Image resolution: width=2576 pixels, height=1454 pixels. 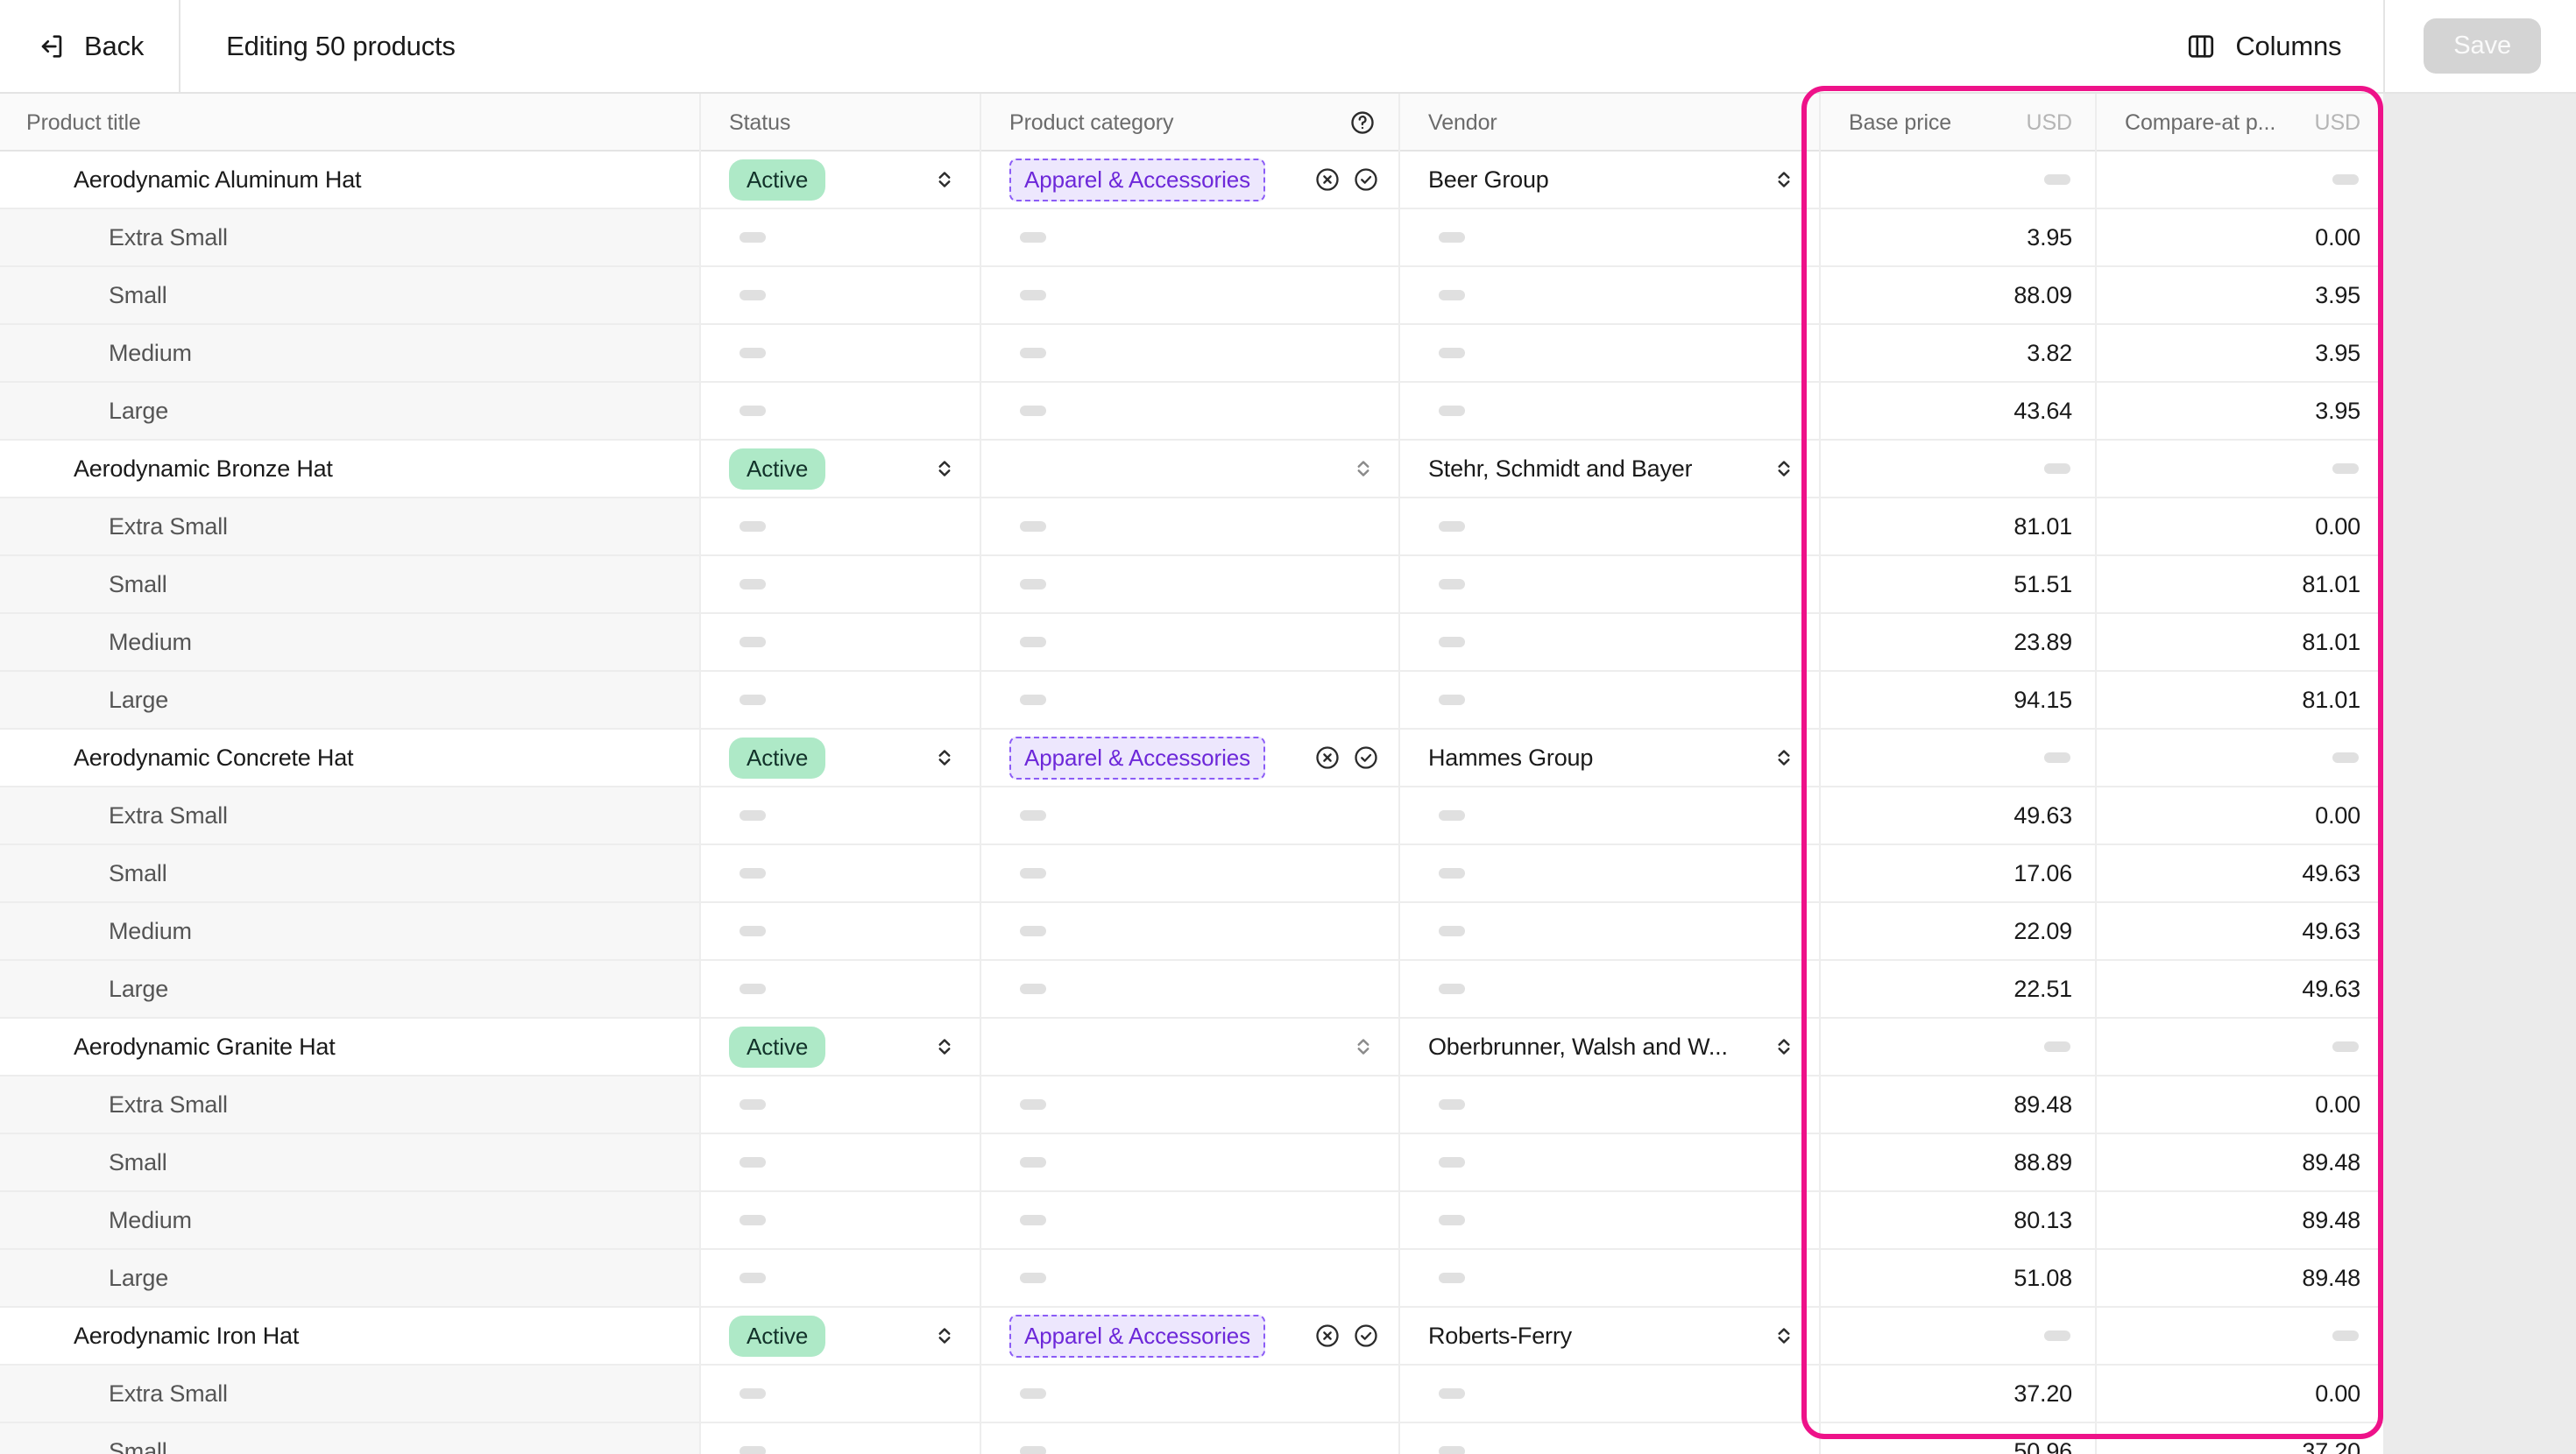 What do you see at coordinates (2240, 758) in the screenshot?
I see `compare-at-price-cell` at bounding box center [2240, 758].